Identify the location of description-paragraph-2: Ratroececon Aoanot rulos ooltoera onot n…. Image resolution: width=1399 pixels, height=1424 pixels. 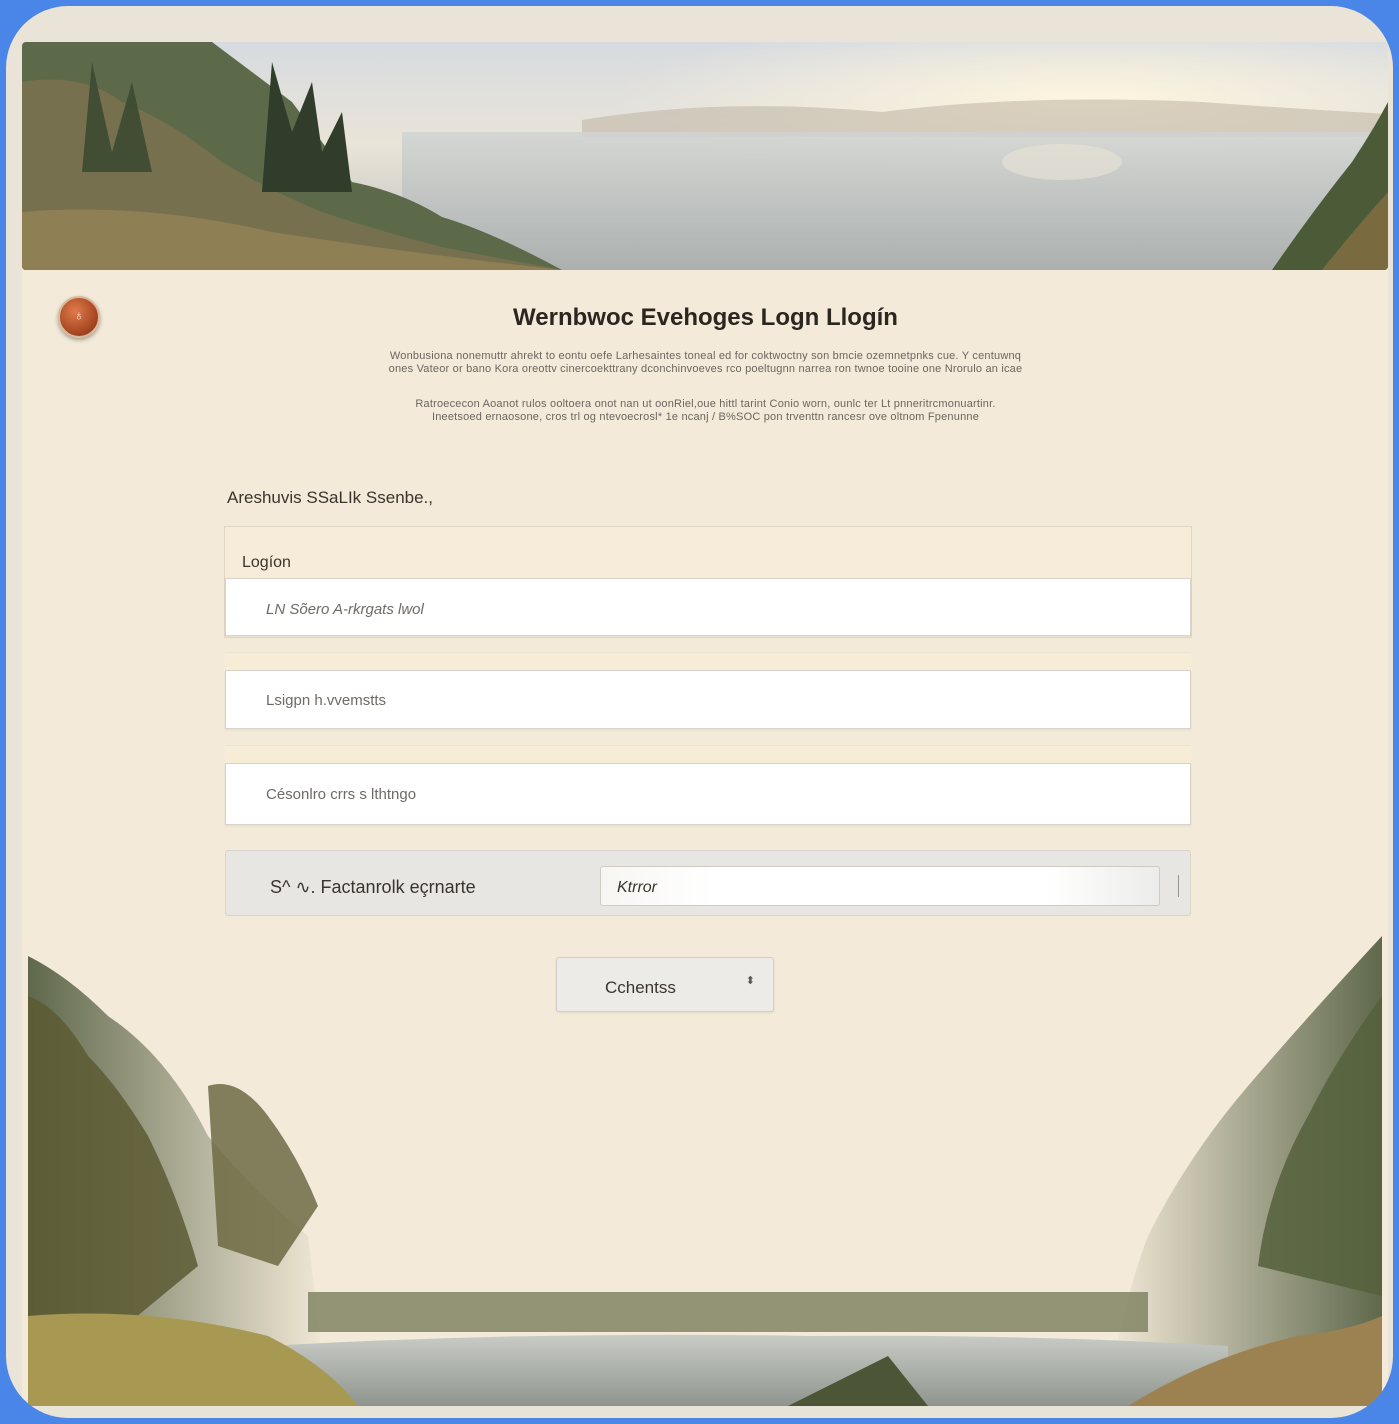
(699, 411).